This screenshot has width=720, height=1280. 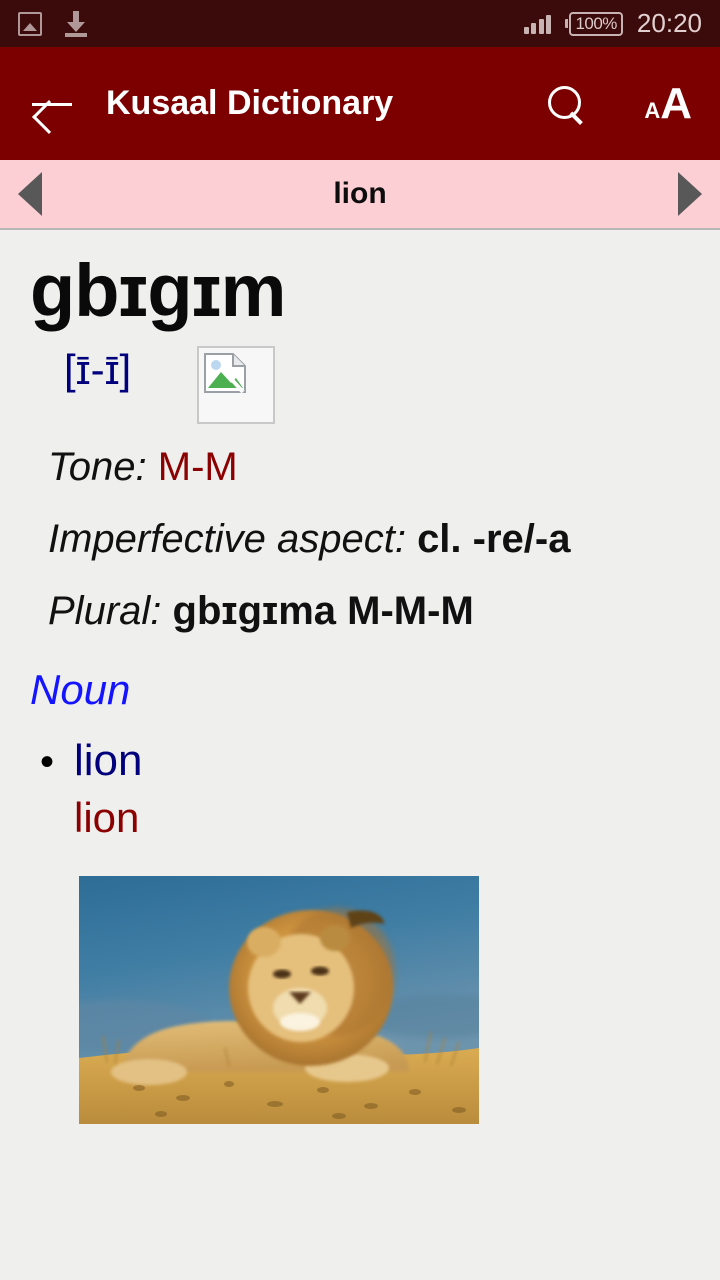 What do you see at coordinates (98, 369) in the screenshot?
I see `pronunciation: [ɪ̄-ɪ̄]` at bounding box center [98, 369].